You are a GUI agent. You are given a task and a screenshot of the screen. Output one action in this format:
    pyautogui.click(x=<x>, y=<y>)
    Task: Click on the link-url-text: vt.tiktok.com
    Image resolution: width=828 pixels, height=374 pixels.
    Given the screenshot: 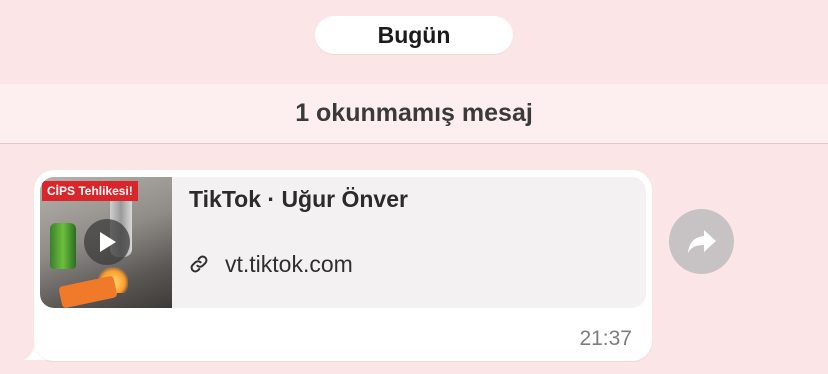 What is the action you would take?
    pyautogui.click(x=289, y=263)
    